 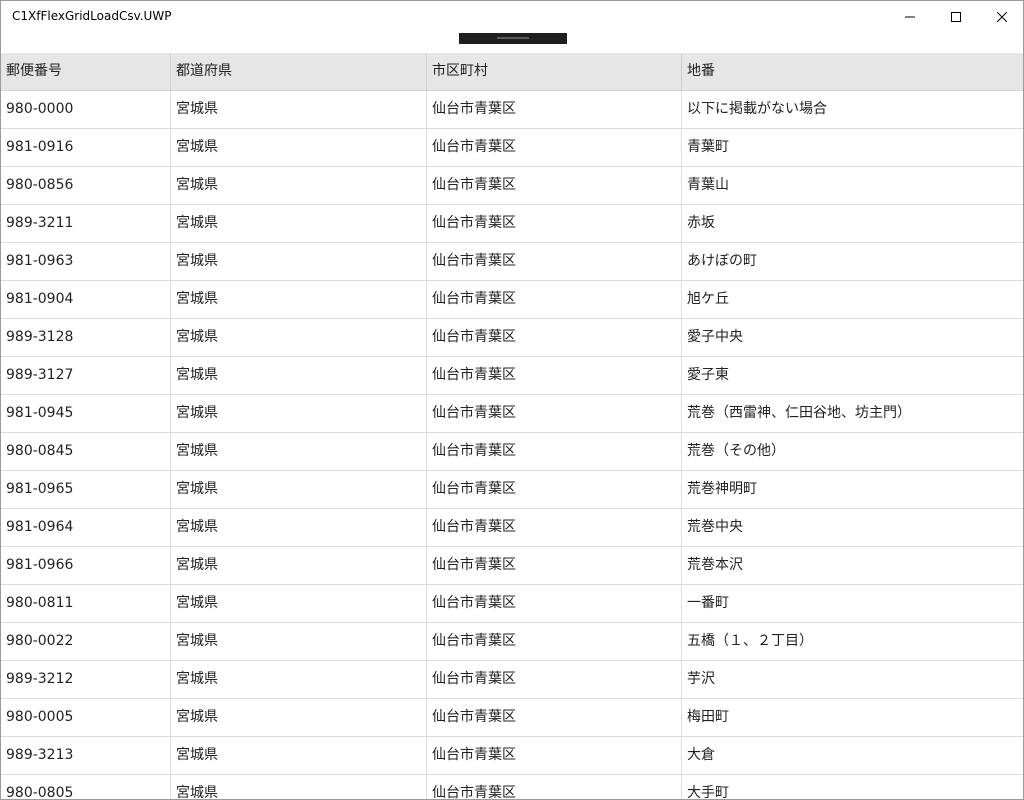 I want to click on table-row: 981-0916 宮城県 仙台市青葉区 青葉町, so click(x=512, y=148).